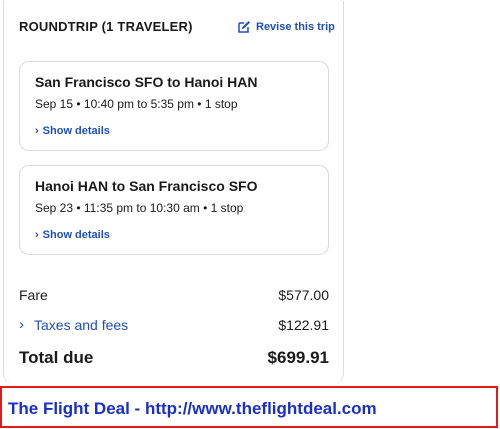  What do you see at coordinates (298, 357) in the screenshot?
I see `total-value: $699.91` at bounding box center [298, 357].